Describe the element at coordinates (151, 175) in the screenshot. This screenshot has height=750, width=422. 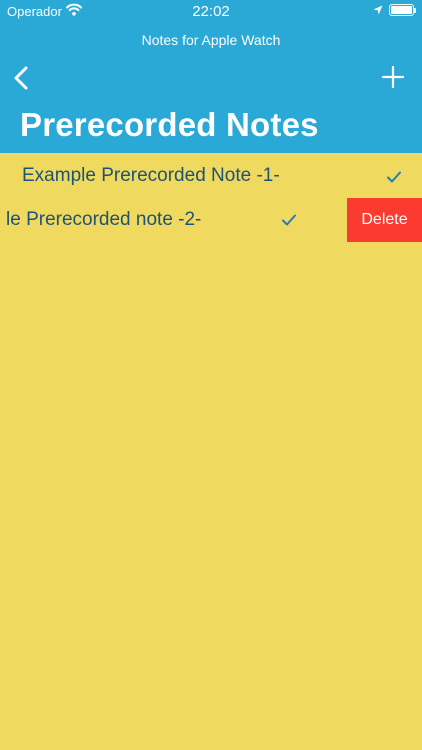
I see `note-title: Example Prerecorded Note -1-` at that location.